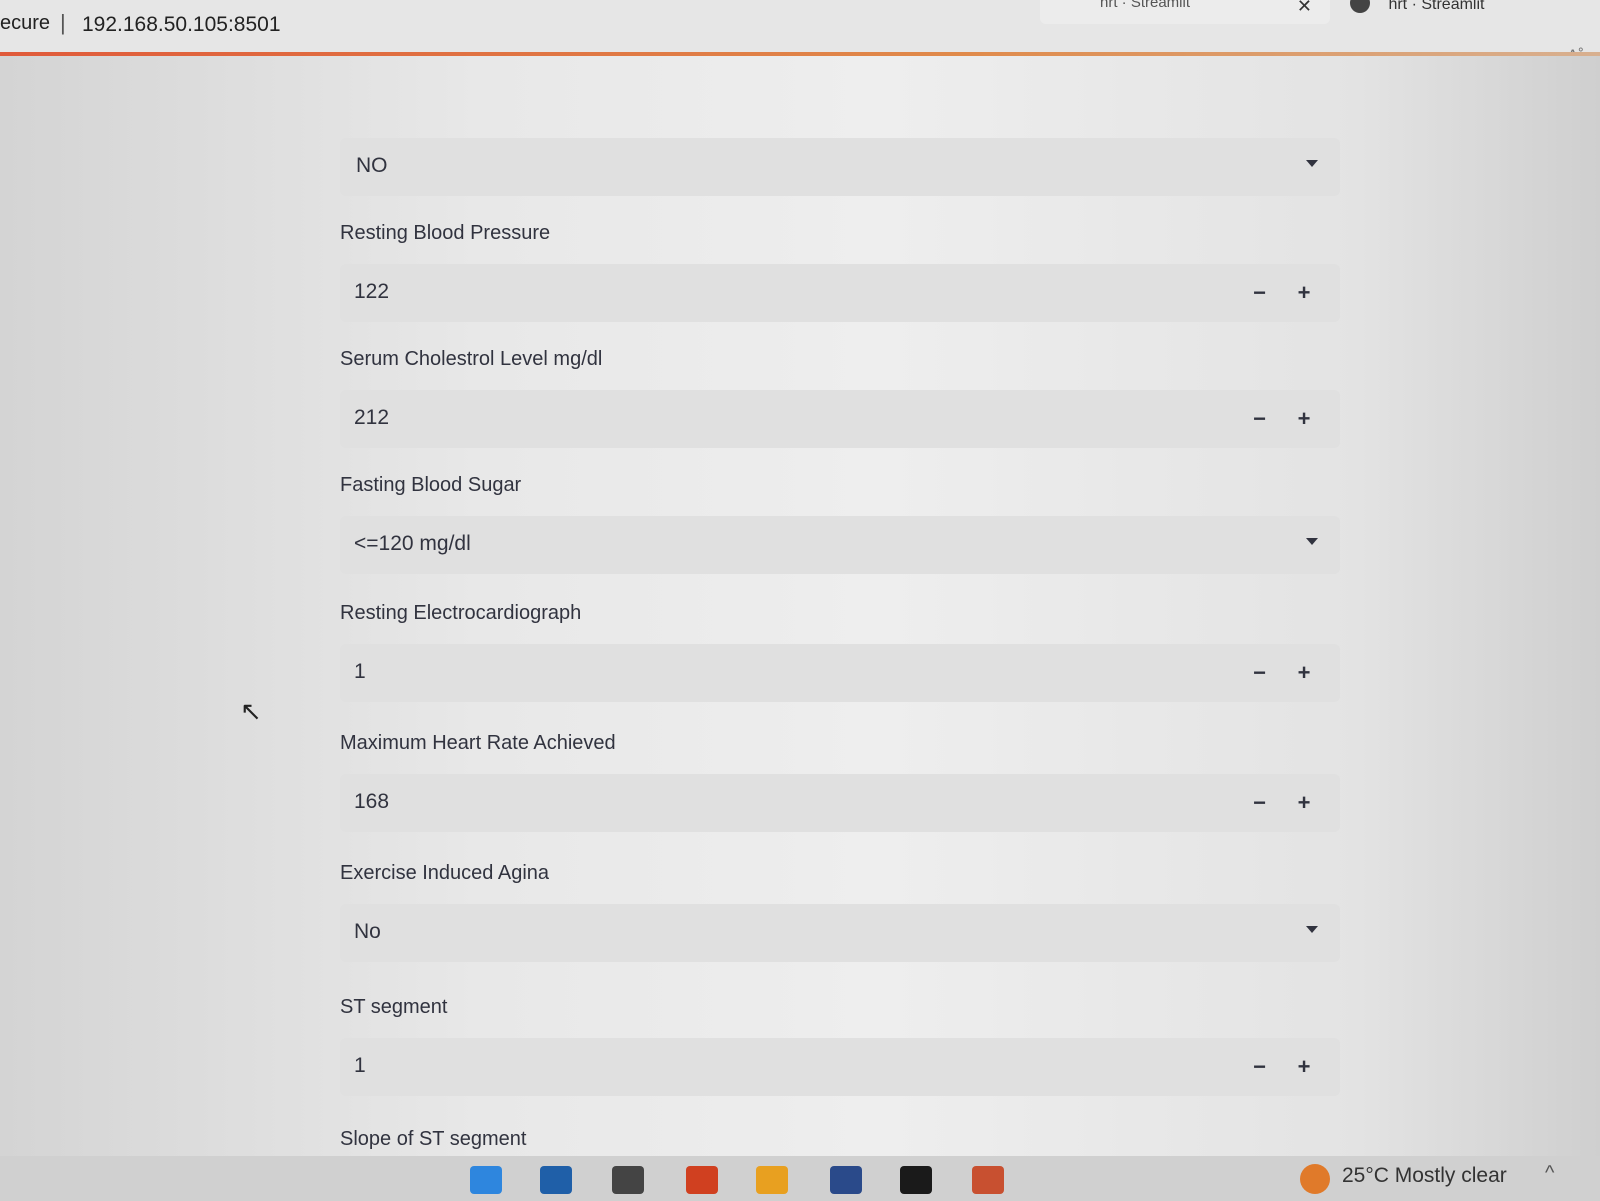  I want to click on angina-label: Exercise Induced Agina, so click(445, 873).